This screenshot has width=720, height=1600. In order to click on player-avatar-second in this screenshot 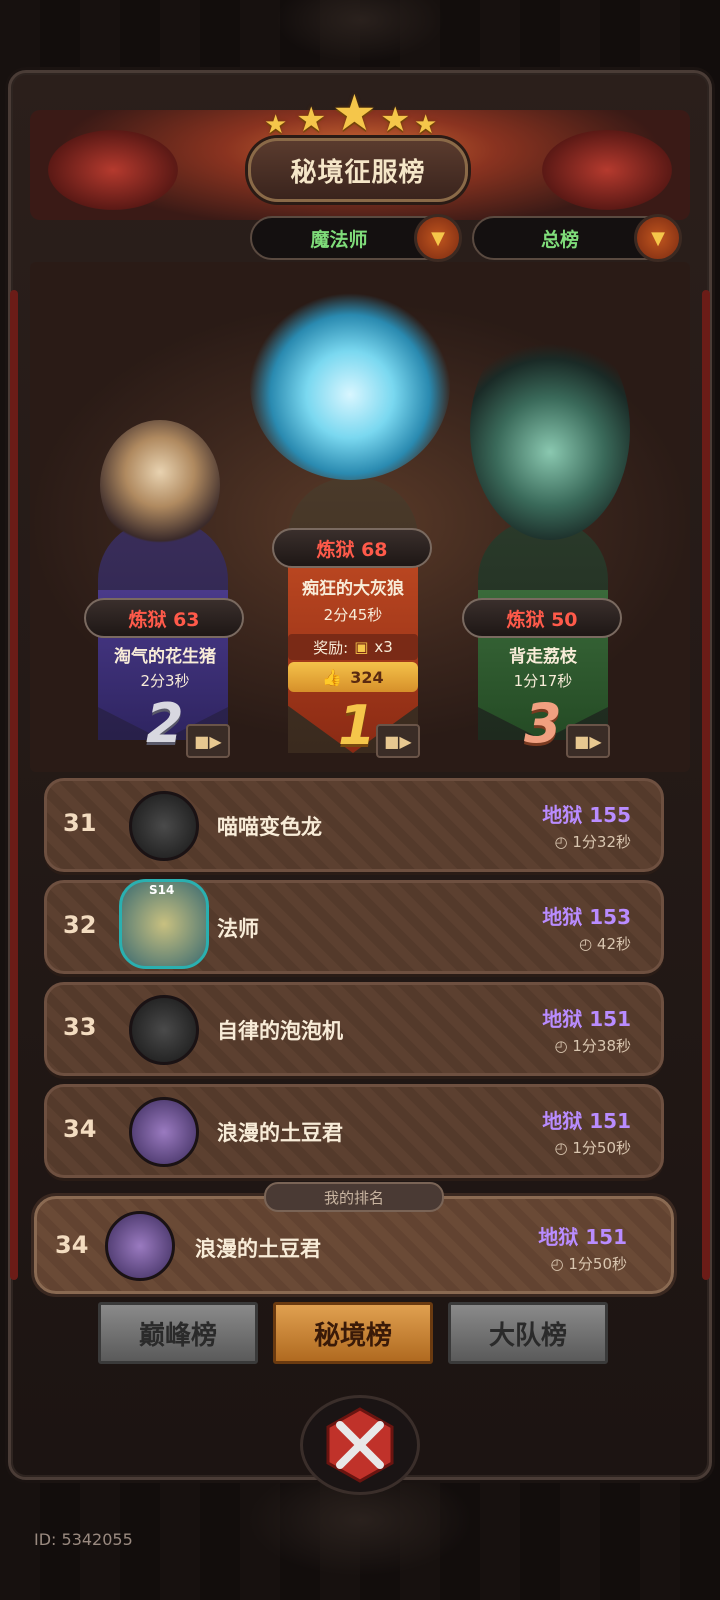, I will do `click(160, 485)`.